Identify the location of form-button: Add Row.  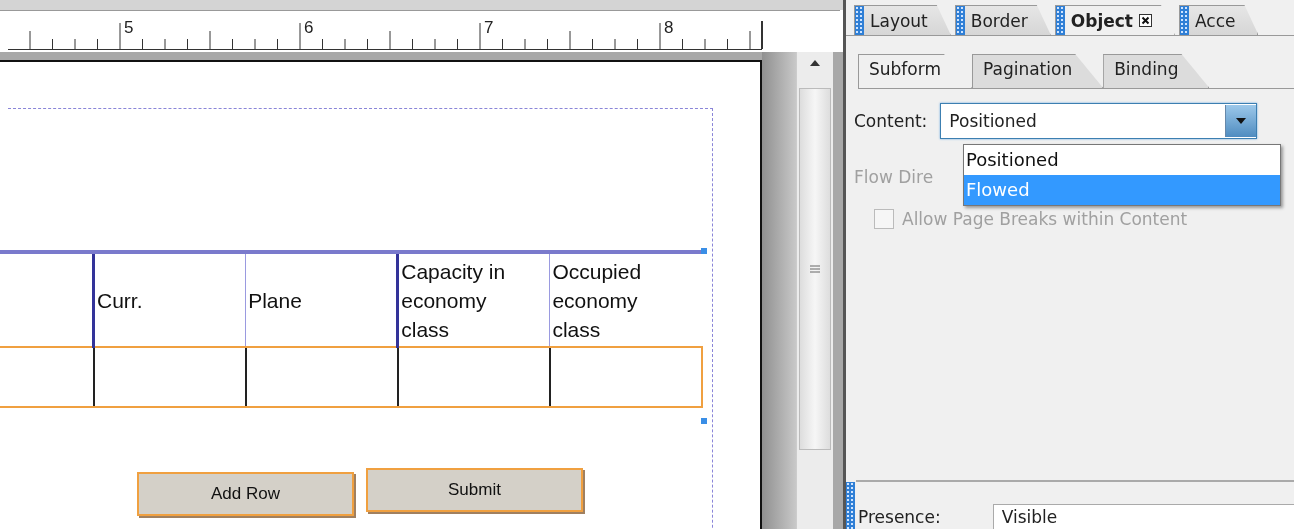
(245, 494).